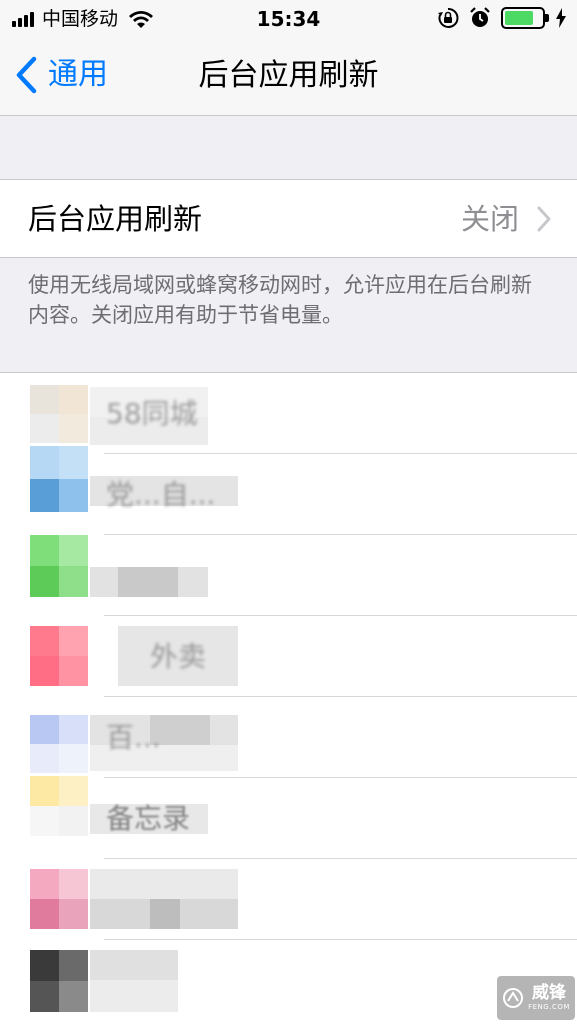 This screenshot has width=577, height=1024. I want to click on navigation-bar: 通用 后台应用刷新, so click(288, 77).